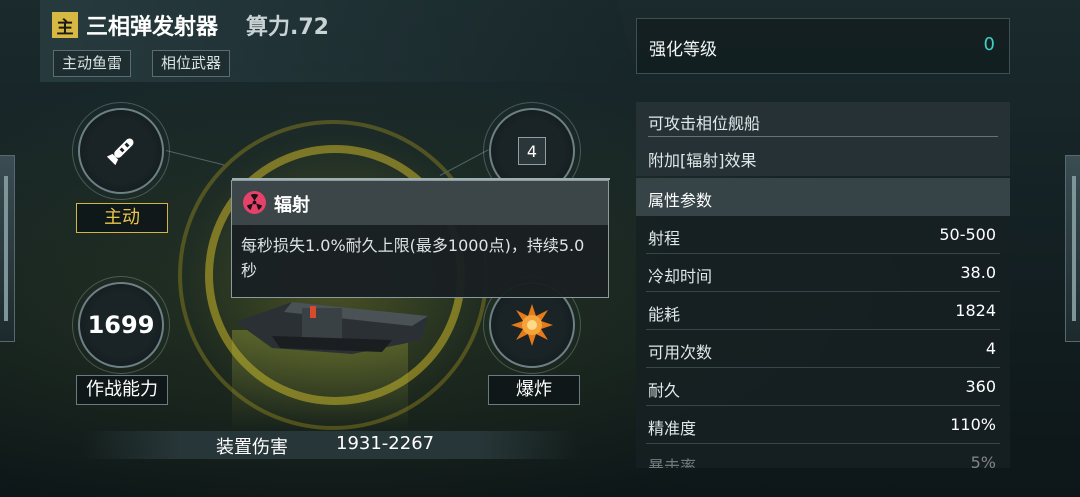 This screenshot has height=497, width=1080. I want to click on stat-value: 110%, so click(973, 424).